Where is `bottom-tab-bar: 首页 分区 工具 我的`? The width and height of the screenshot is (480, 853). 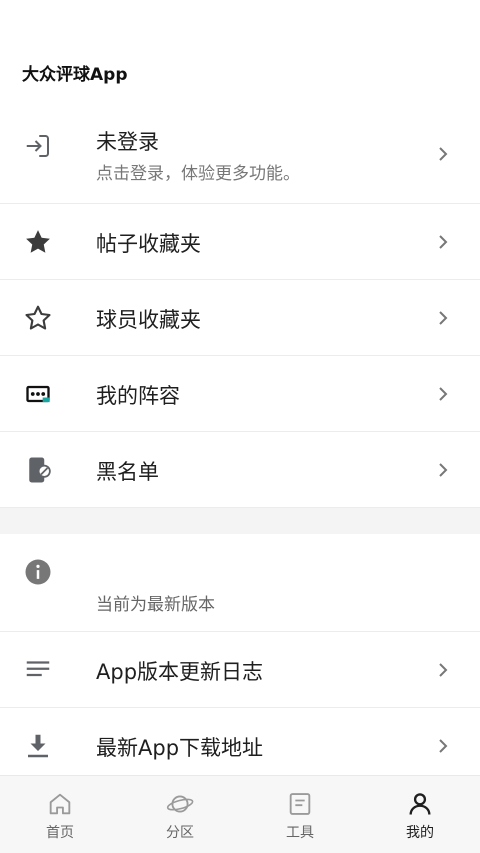 bottom-tab-bar: 首页 分区 工具 我的 is located at coordinates (240, 814).